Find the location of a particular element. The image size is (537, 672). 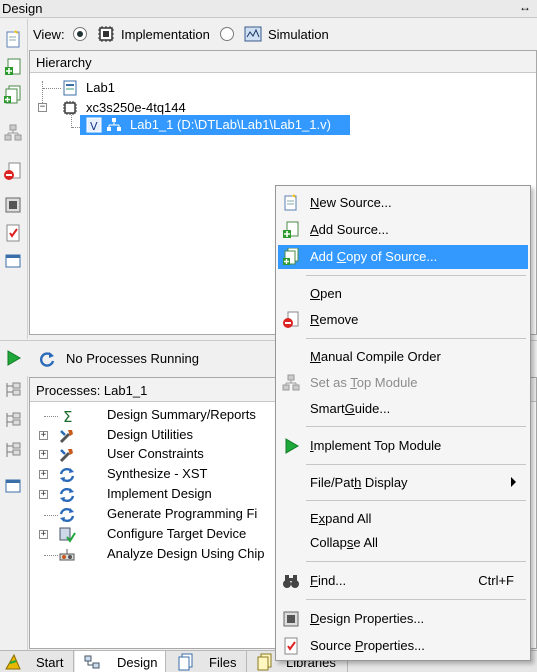

implementation-option-label: Implementation is located at coordinates (165, 34).